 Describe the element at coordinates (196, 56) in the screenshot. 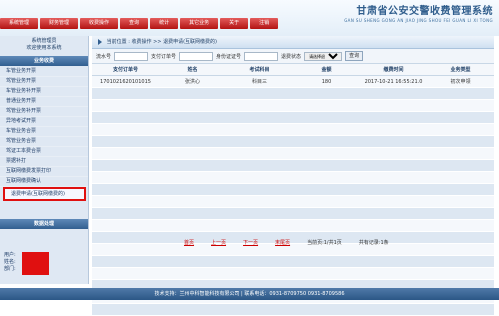

I see `order-no-input` at that location.